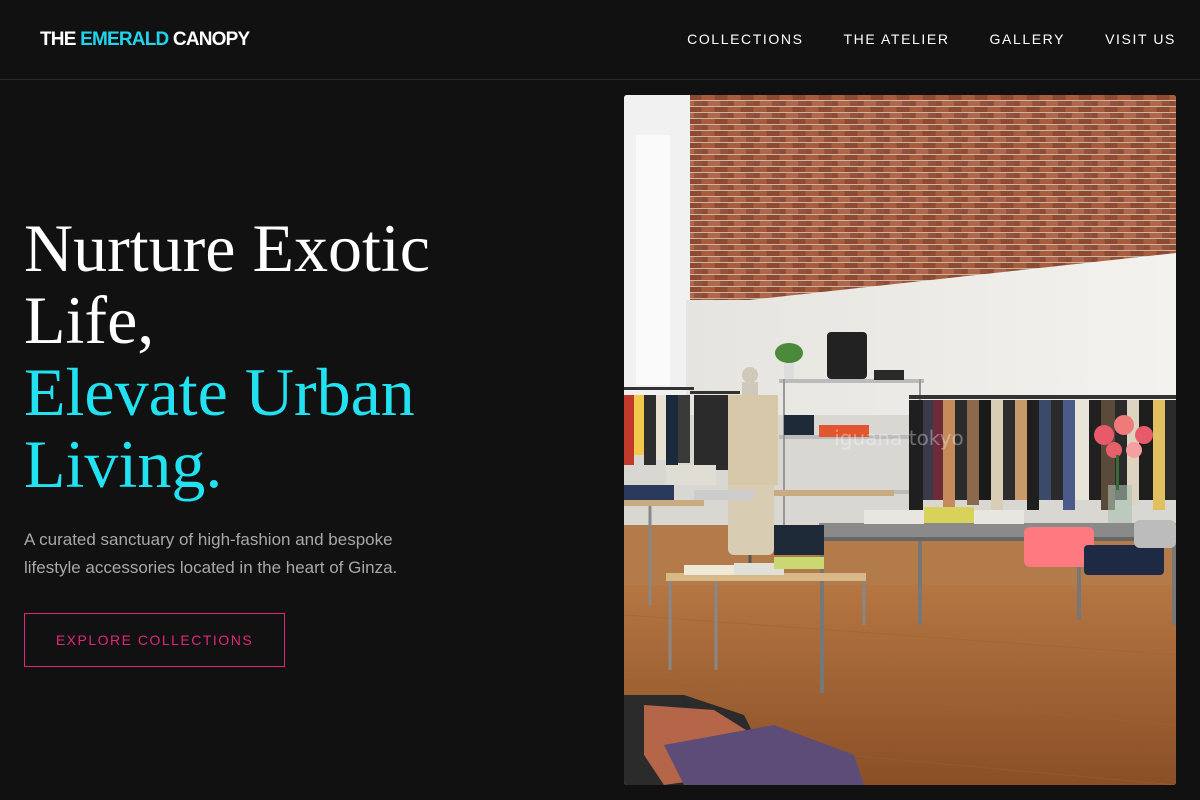 Image resolution: width=1200 pixels, height=800 pixels. I want to click on hero-title-line2: Life,, so click(89, 320).